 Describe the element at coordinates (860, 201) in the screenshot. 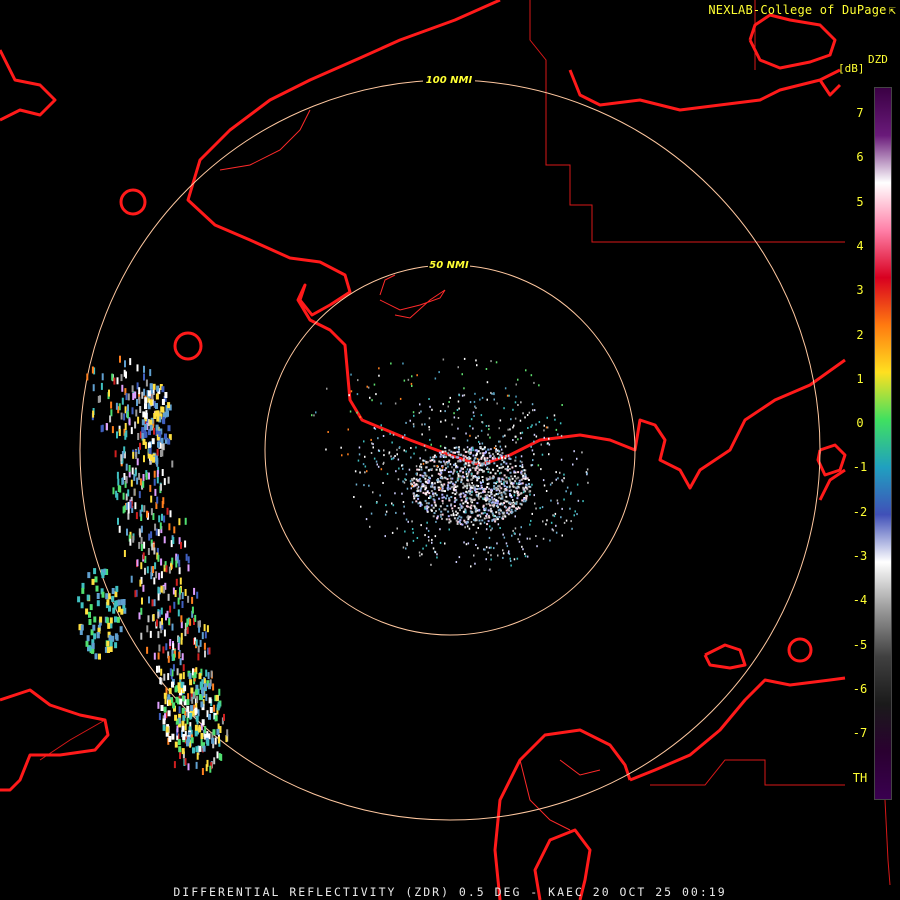

I see `colorbar-tick: 5` at that location.